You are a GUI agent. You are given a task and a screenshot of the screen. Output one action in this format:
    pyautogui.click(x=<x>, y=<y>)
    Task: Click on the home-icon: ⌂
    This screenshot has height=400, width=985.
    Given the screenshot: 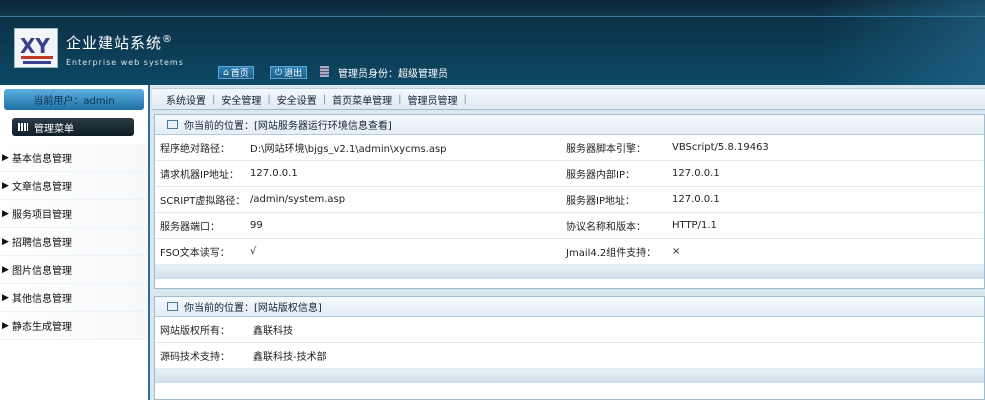 What is the action you would take?
    pyautogui.click(x=226, y=72)
    